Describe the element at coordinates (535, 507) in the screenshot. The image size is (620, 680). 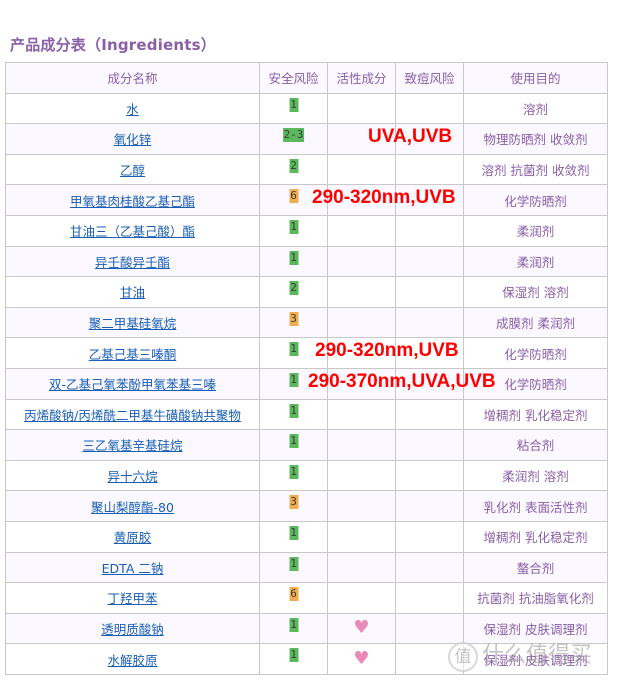
I see `purpose-text: 乳化剂 表面活性剂` at that location.